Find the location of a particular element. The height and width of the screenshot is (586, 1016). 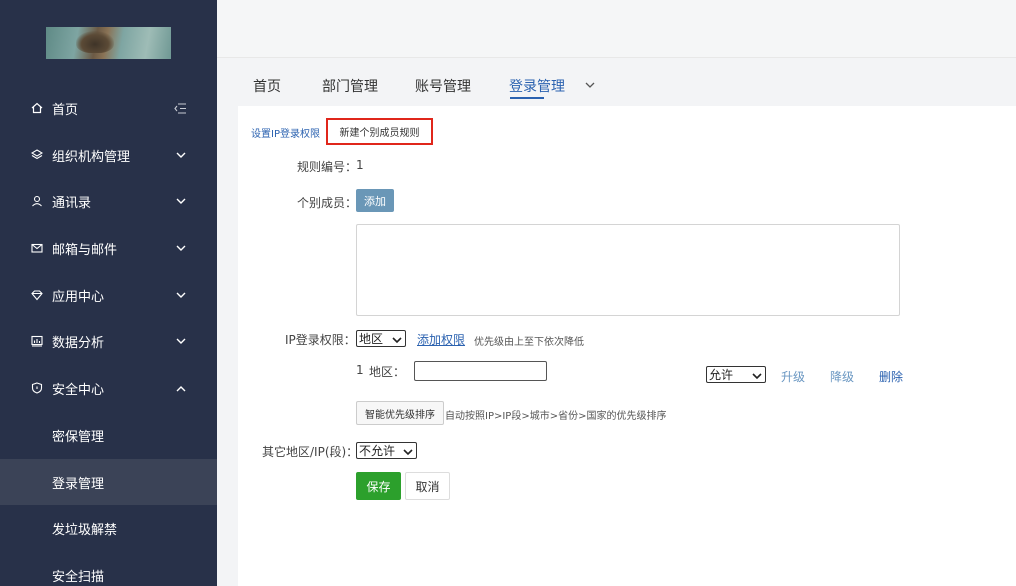

rule-number-label: 规则编号： is located at coordinates (327, 167).